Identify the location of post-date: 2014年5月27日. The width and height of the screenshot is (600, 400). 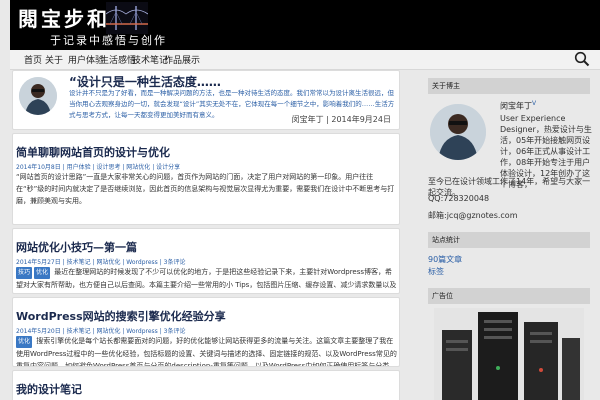
(38, 262).